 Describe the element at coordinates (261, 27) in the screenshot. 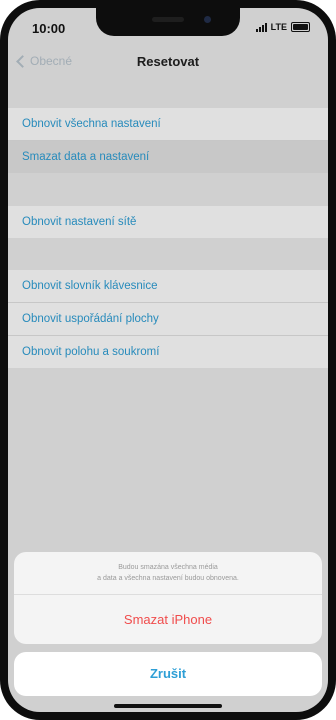

I see `cellular-signal-icon` at that location.